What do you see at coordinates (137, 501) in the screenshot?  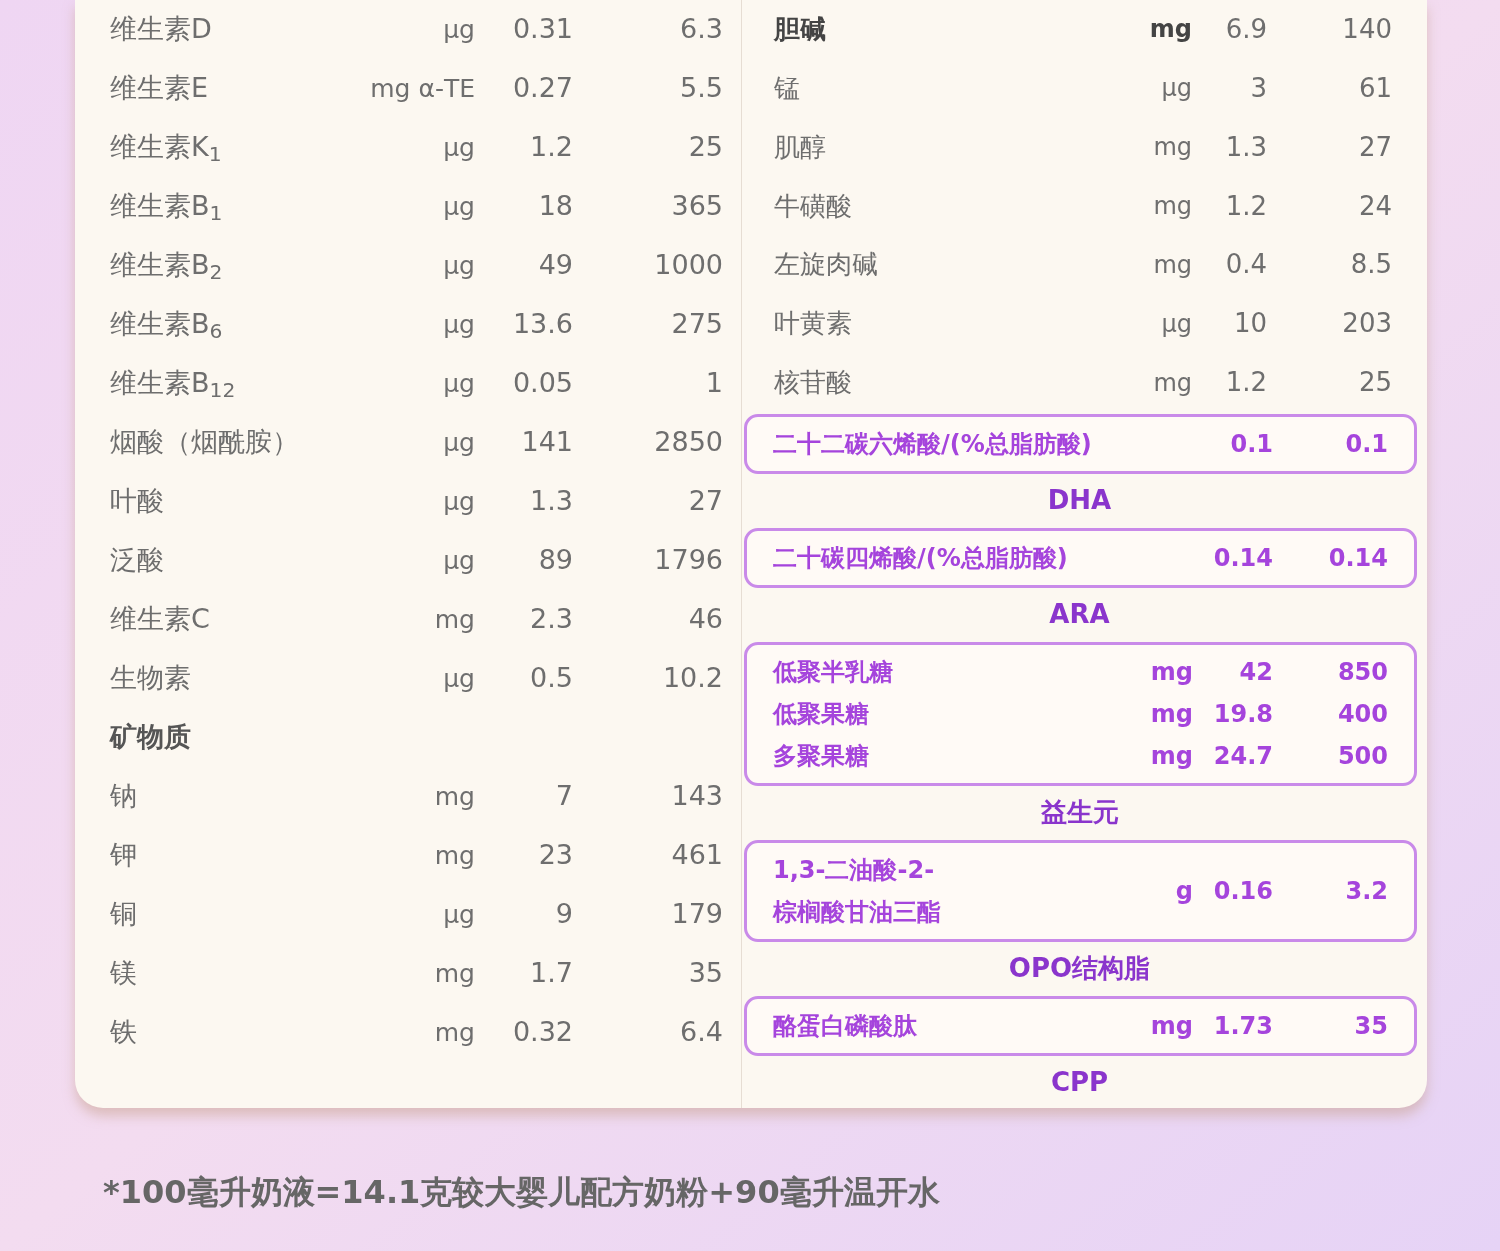 I see `nutrient-name: 叶酸` at bounding box center [137, 501].